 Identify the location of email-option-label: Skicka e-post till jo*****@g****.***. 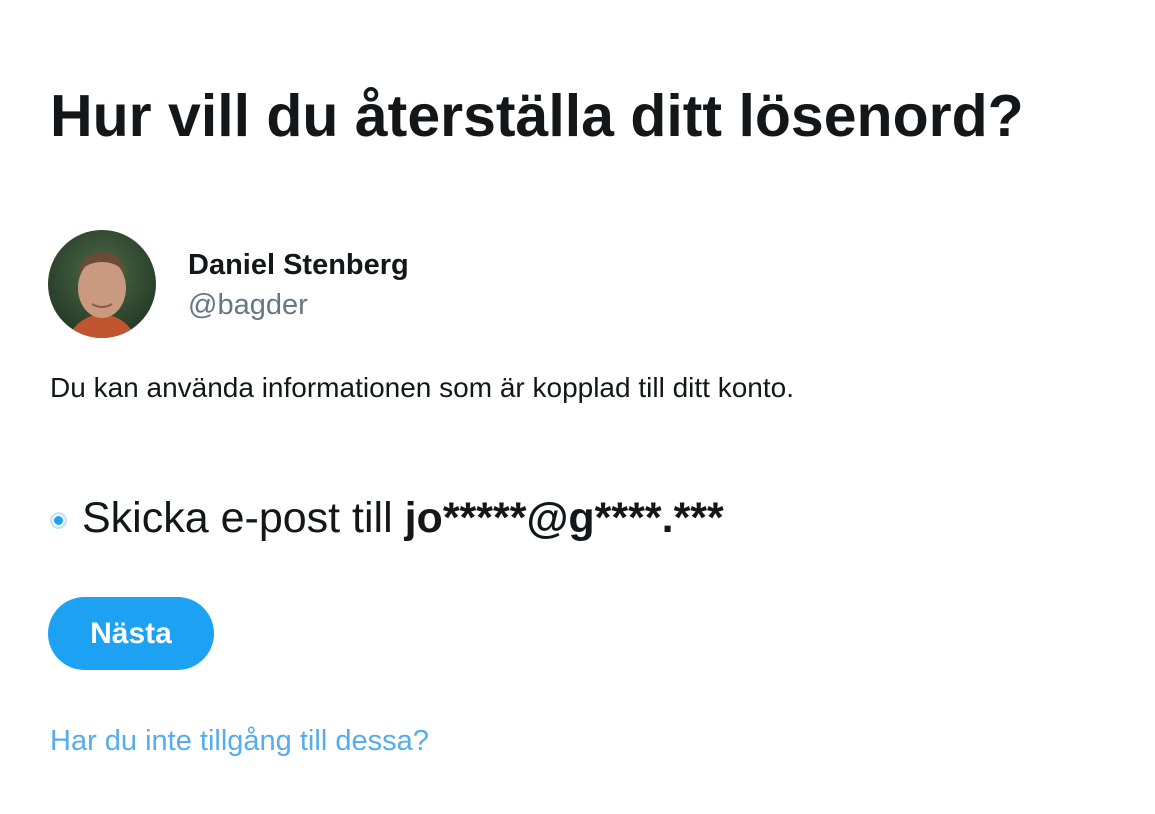
(403, 518).